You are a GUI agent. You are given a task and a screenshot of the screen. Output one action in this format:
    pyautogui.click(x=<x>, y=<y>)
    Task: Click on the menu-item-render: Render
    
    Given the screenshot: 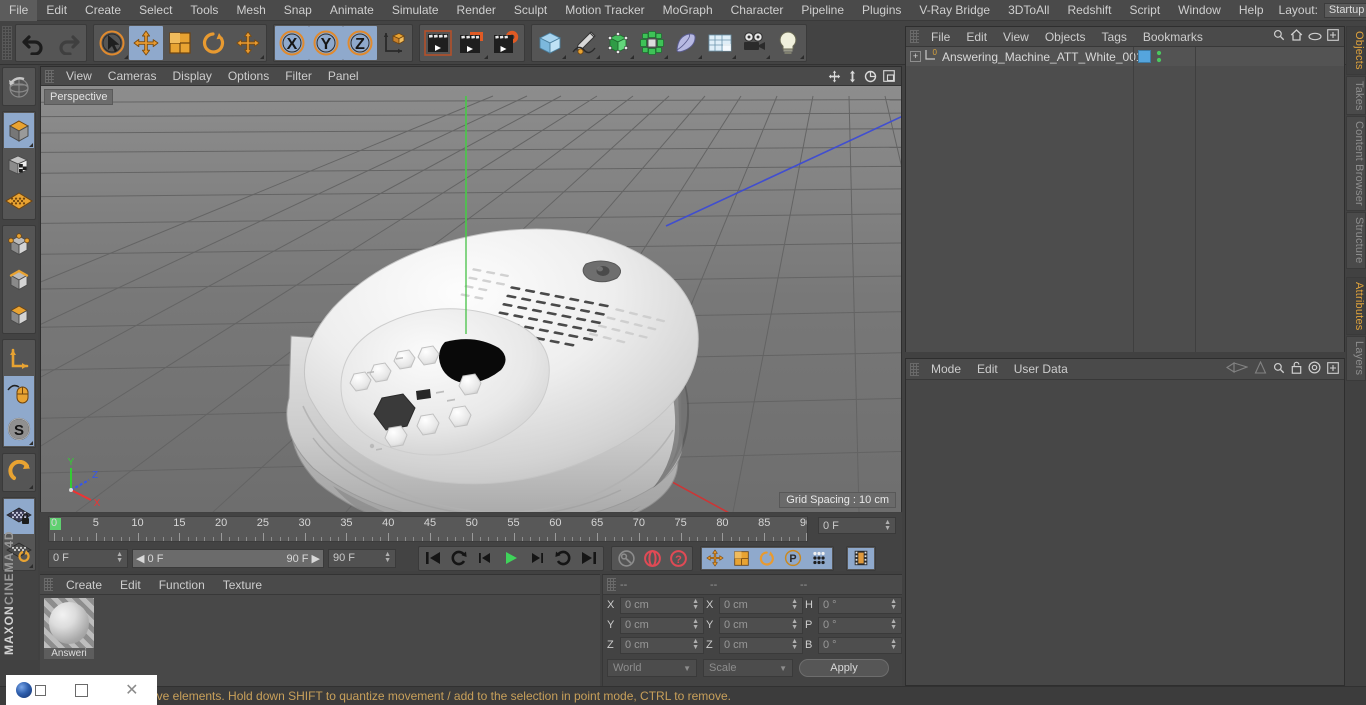 What is the action you would take?
    pyautogui.click(x=476, y=10)
    